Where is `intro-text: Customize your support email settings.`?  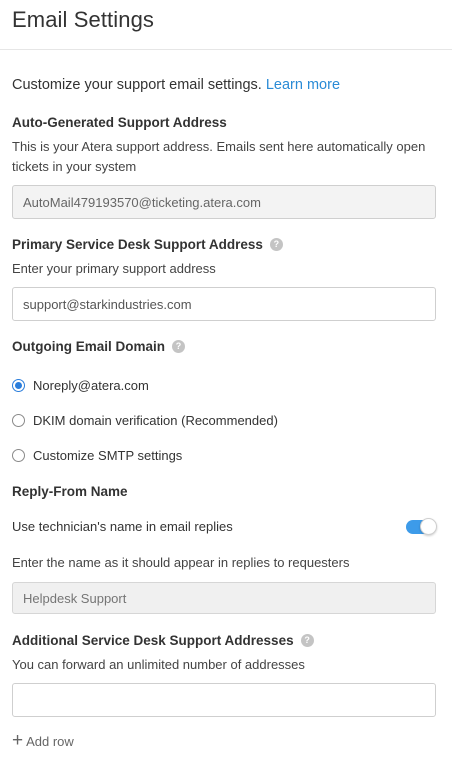
intro-text: Customize your support email settings. is located at coordinates (137, 85).